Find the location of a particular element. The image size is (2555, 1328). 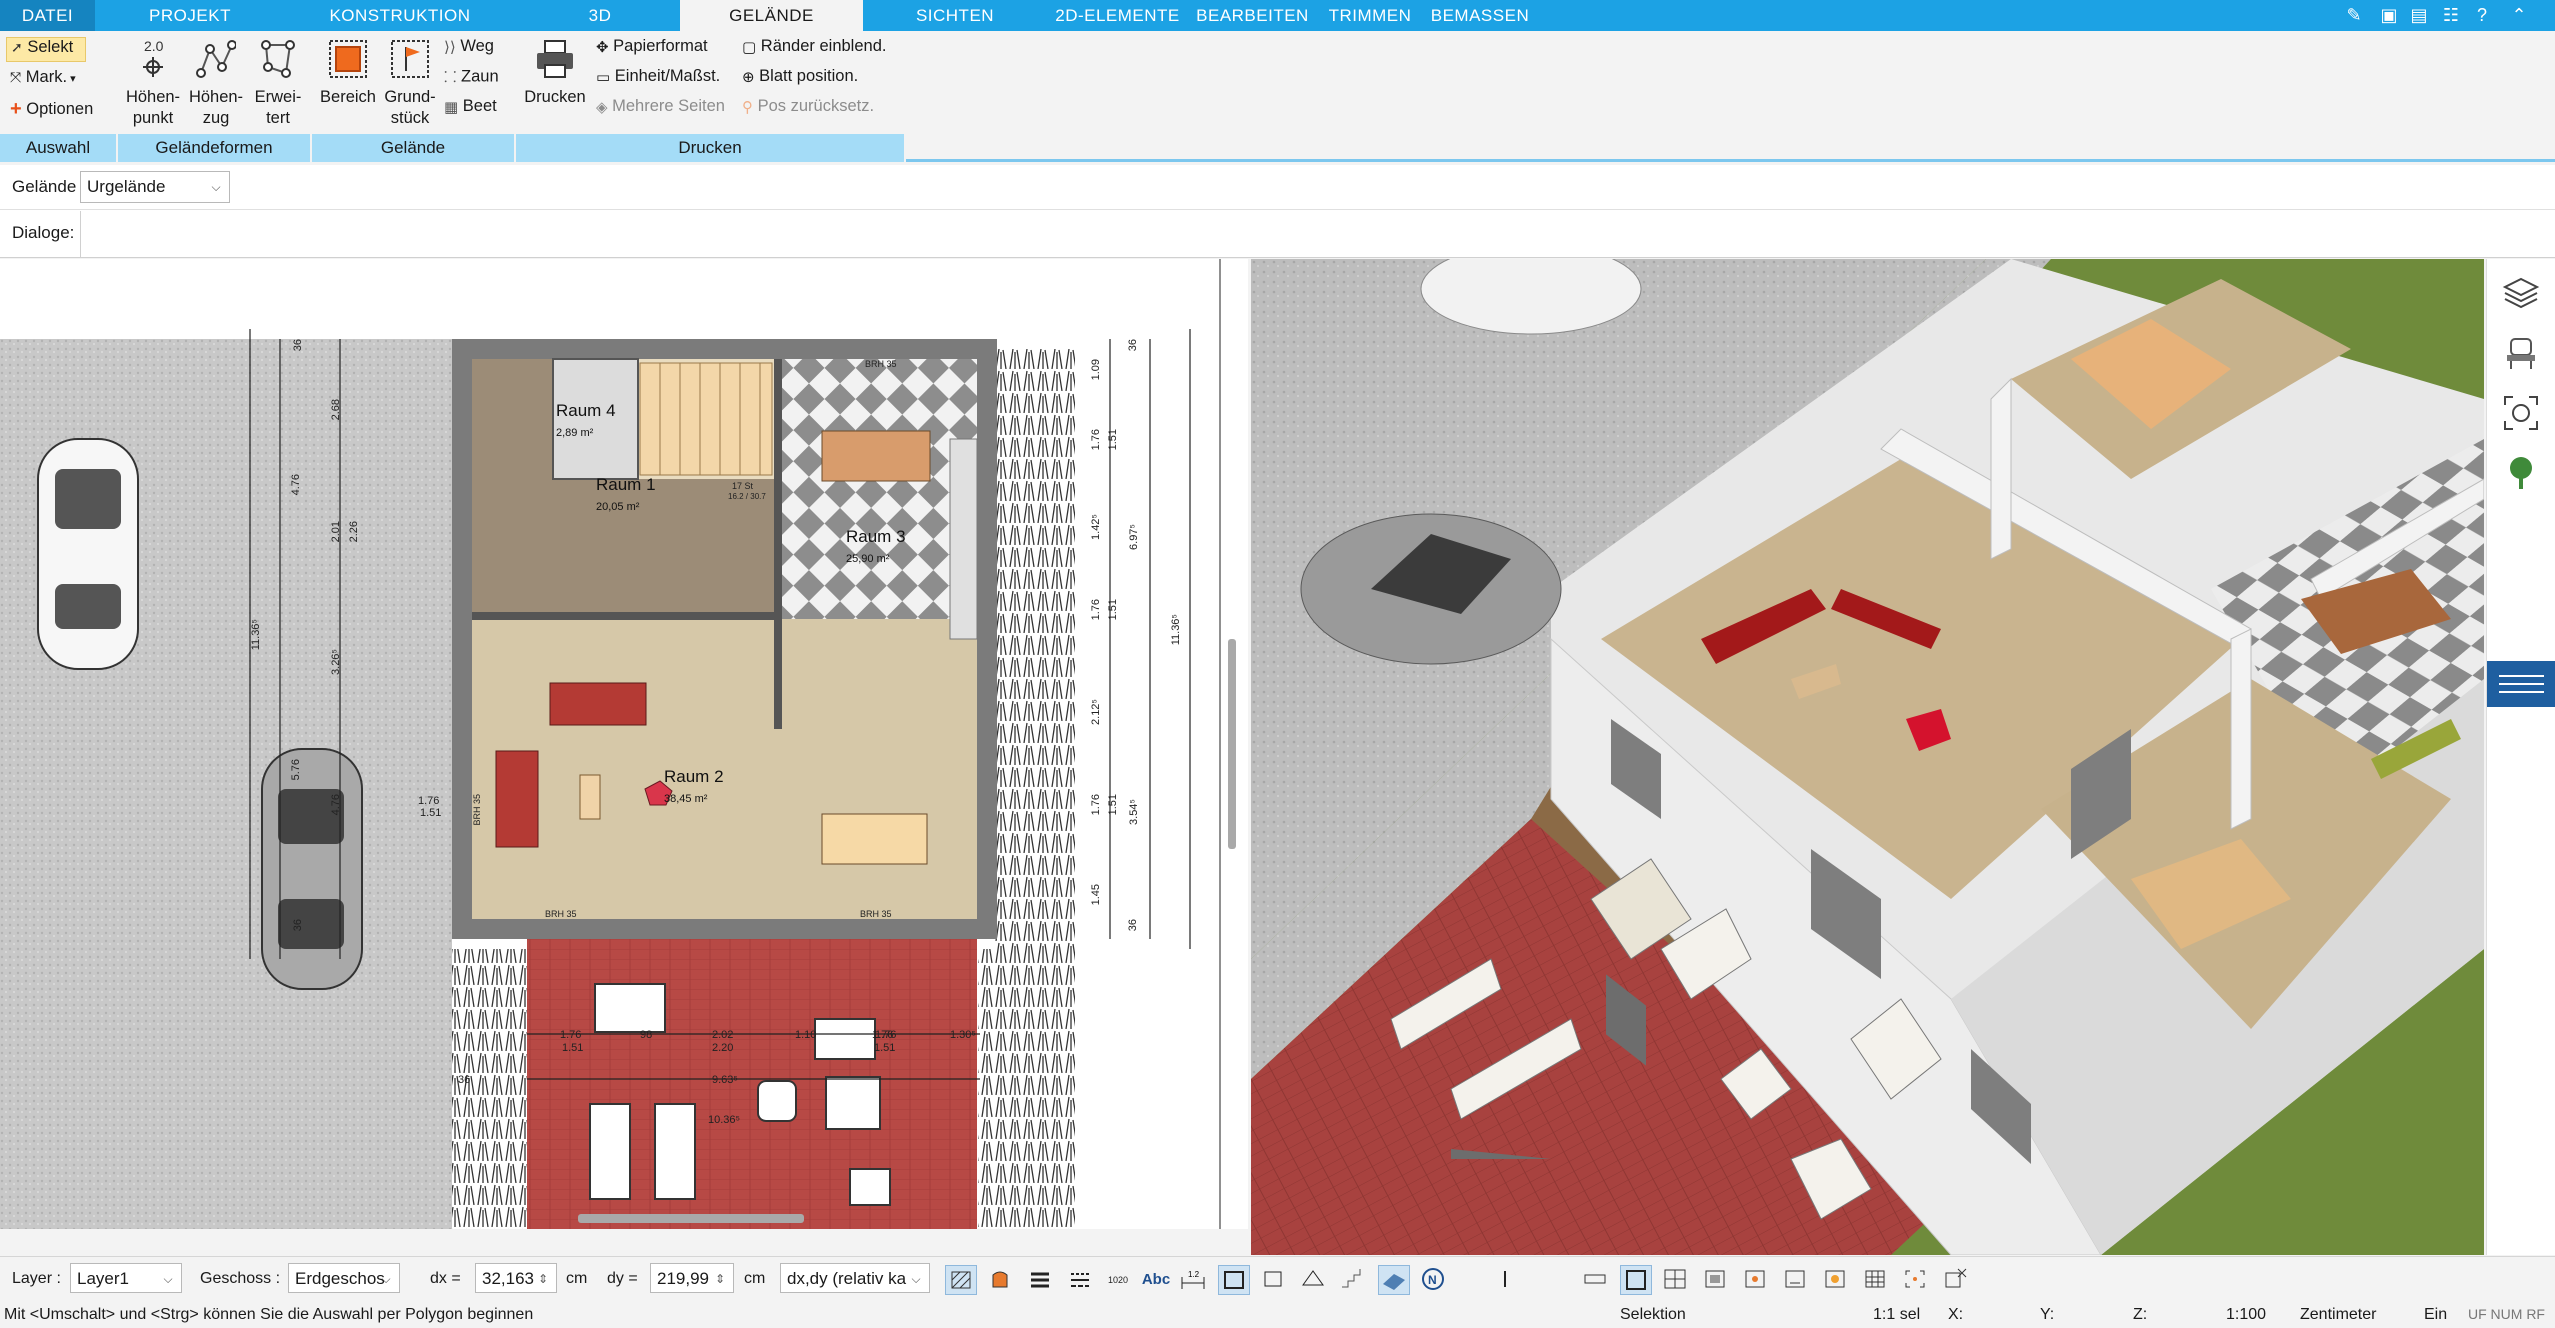

chair-icon is located at coordinates (2521, 353).